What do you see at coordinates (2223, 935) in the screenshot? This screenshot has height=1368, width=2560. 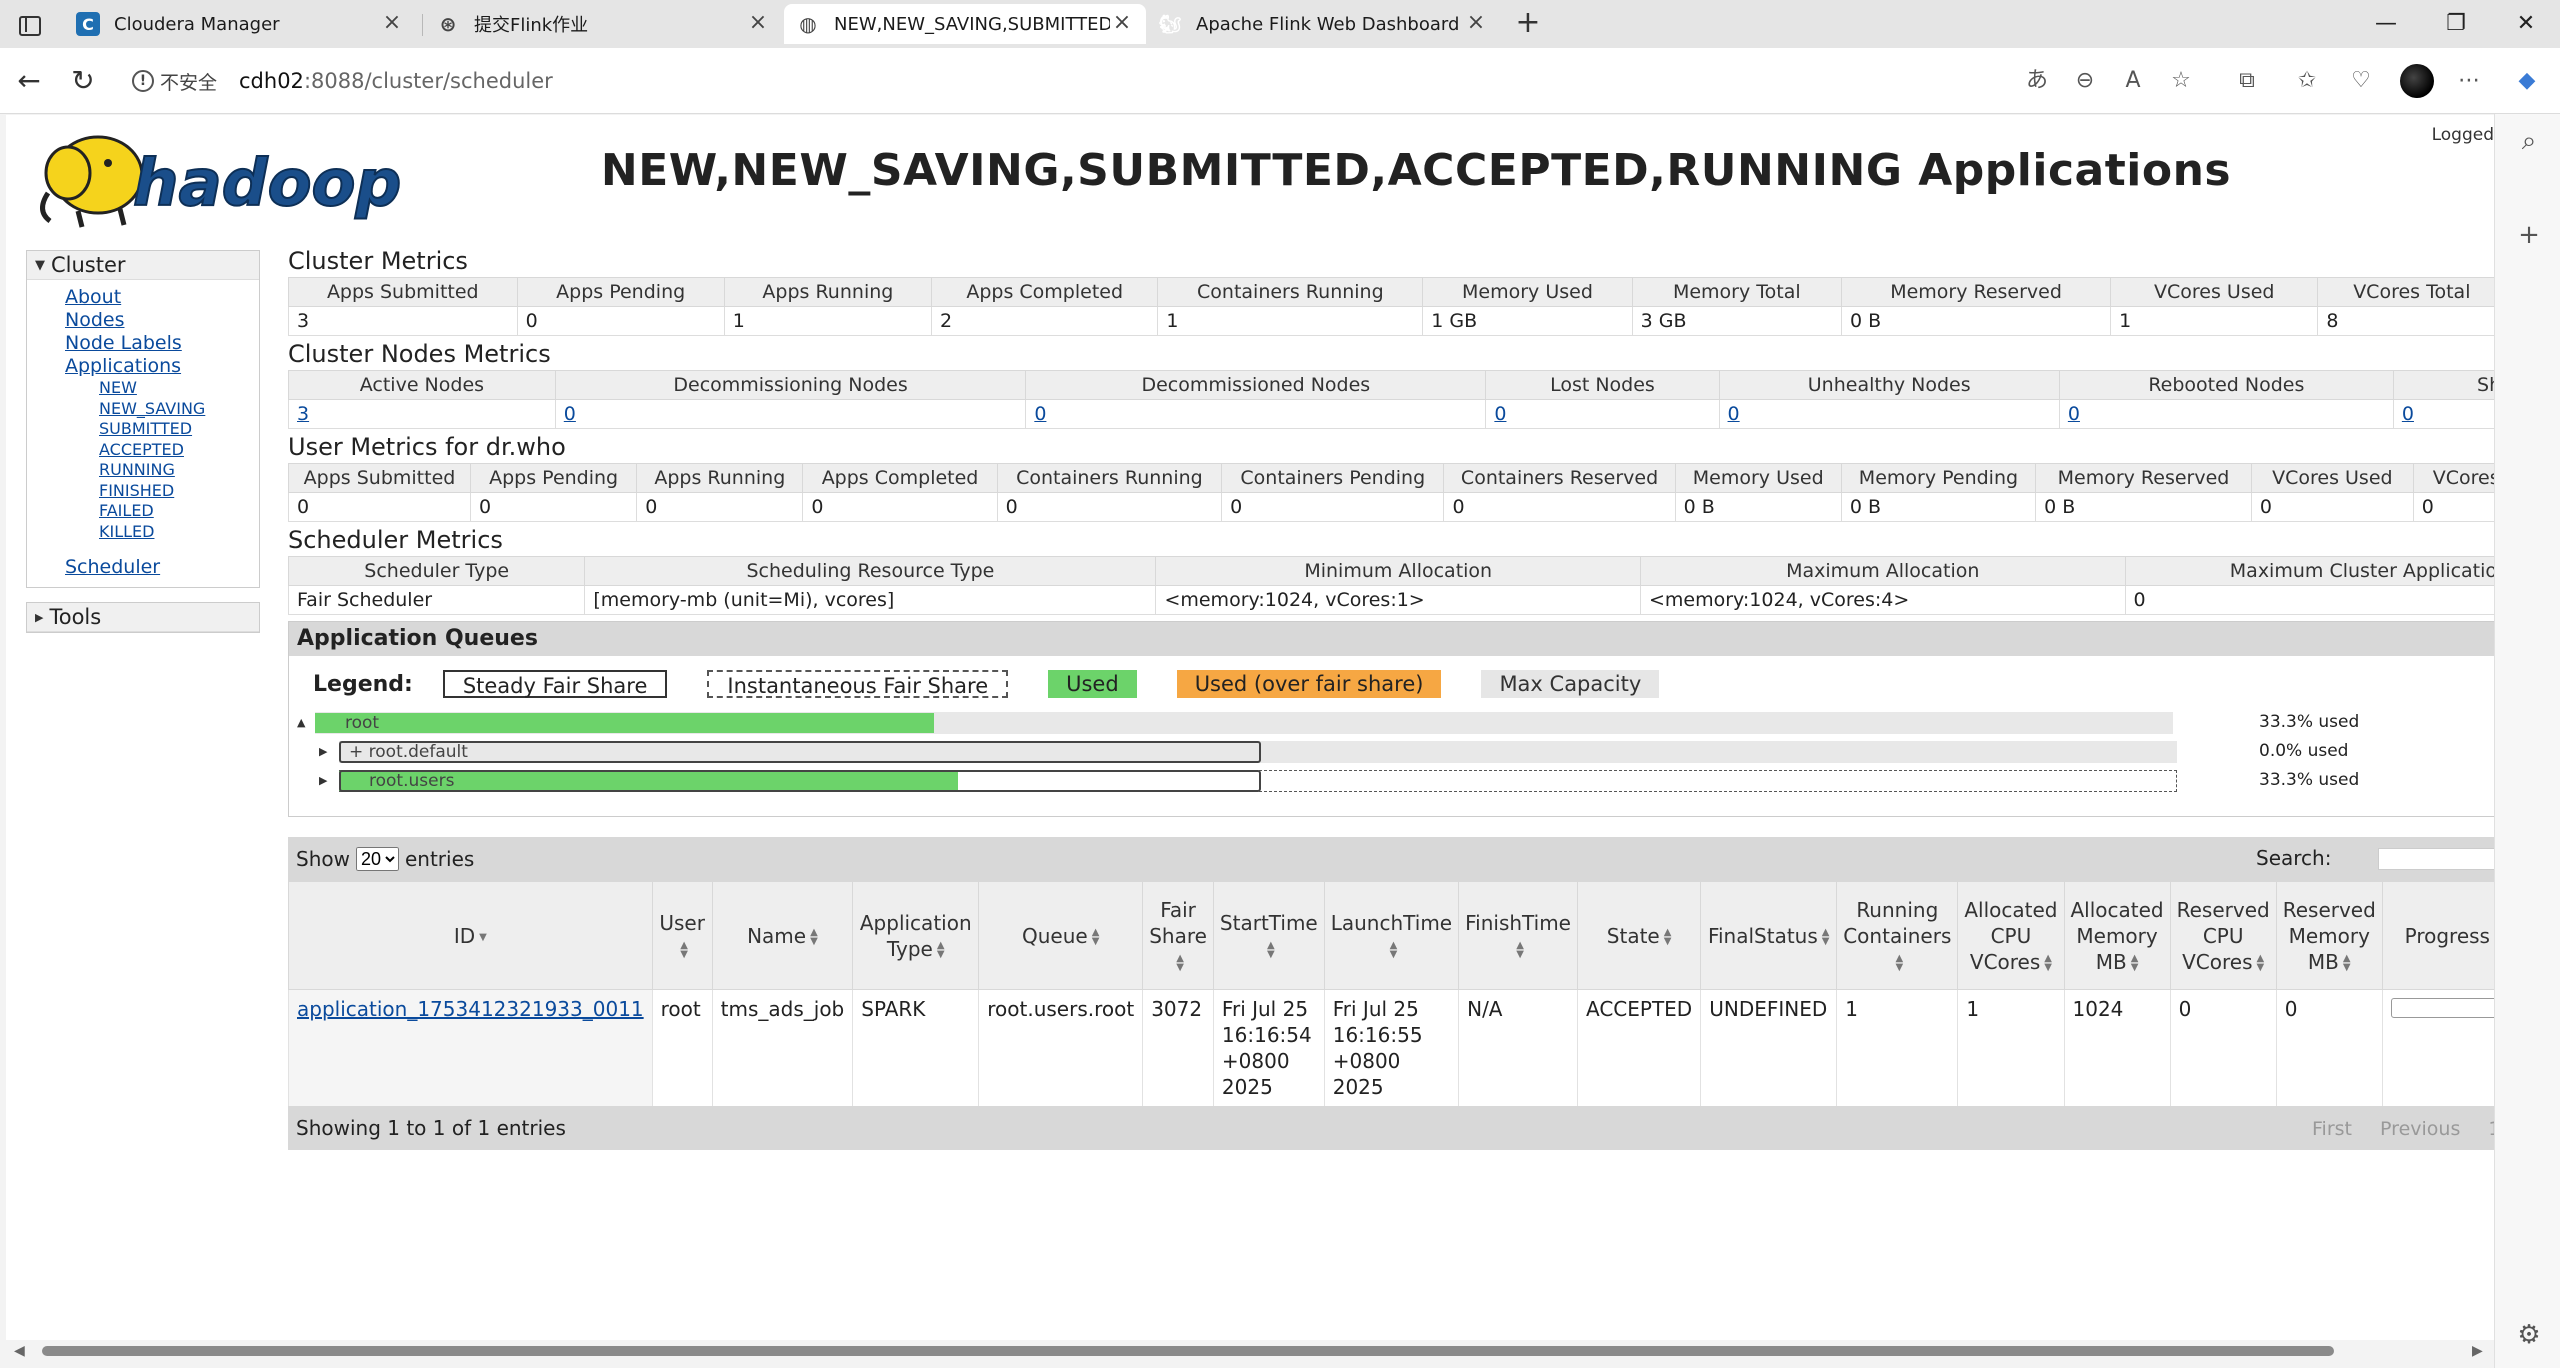 I see `column-header: Reserved CPU VCores ▲ ▼` at bounding box center [2223, 935].